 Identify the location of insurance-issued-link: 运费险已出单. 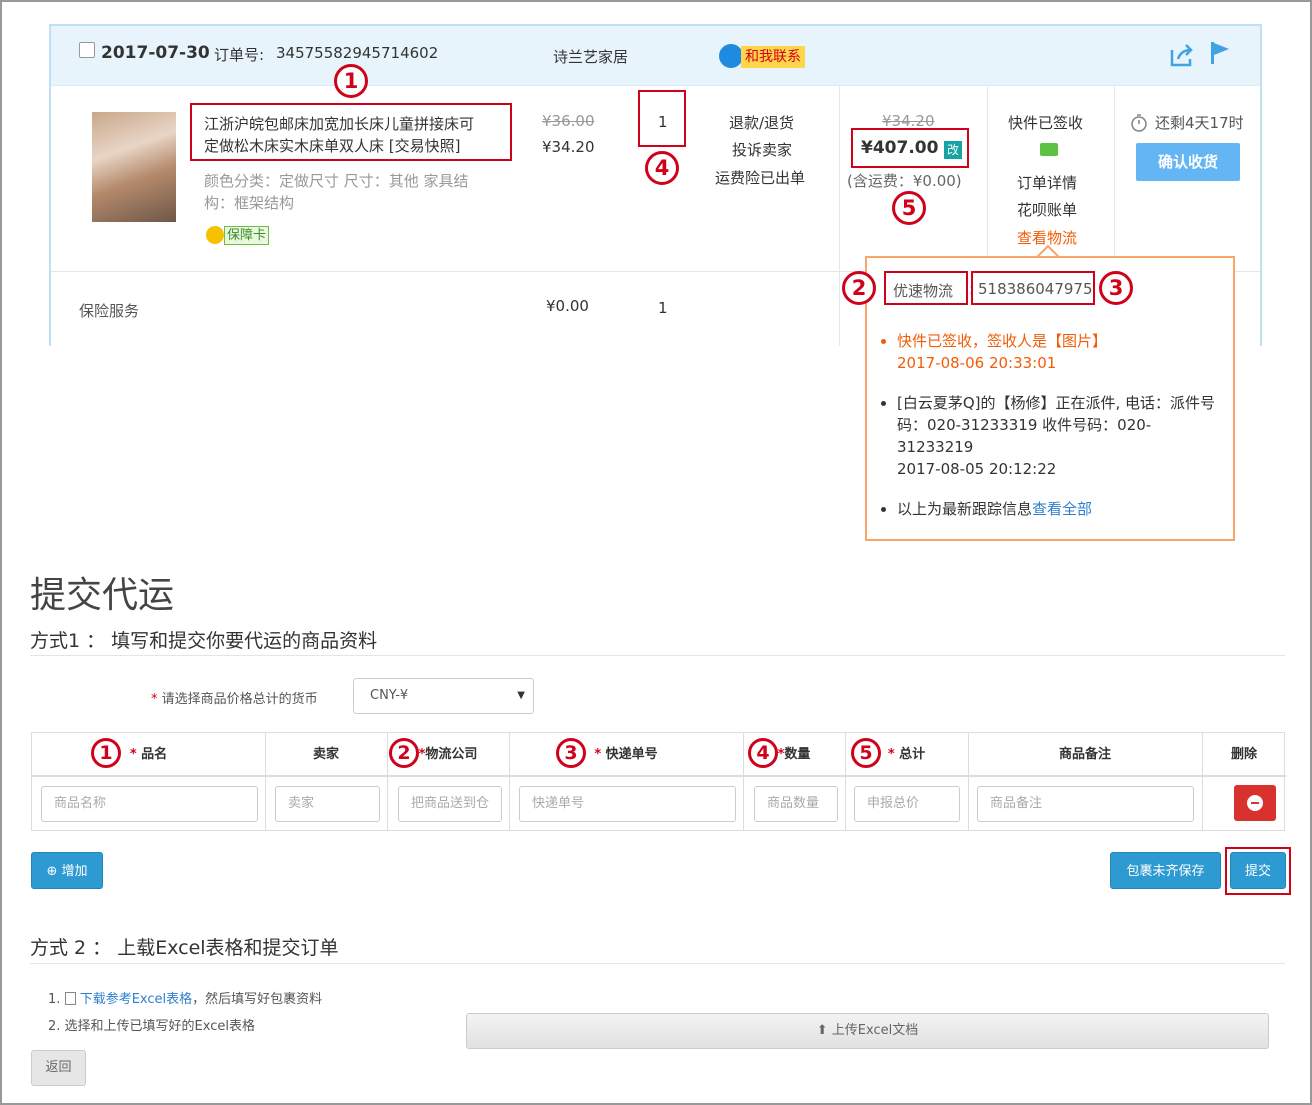
(760, 177).